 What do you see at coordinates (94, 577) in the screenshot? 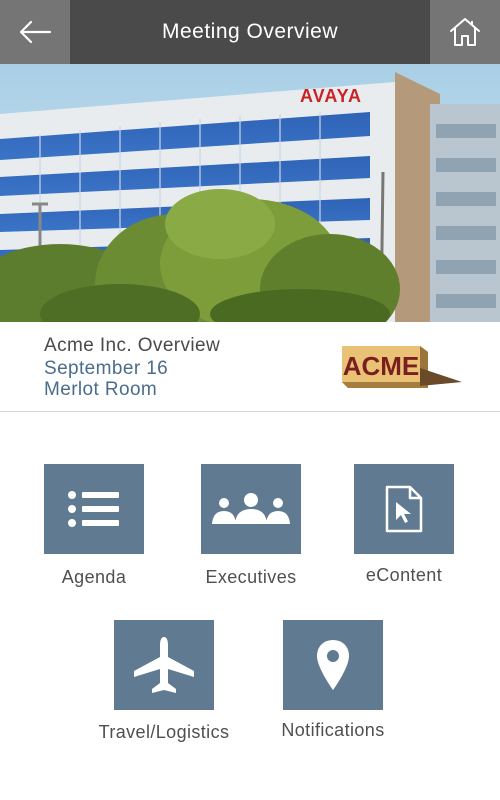
I see `agenda-label: Agenda` at bounding box center [94, 577].